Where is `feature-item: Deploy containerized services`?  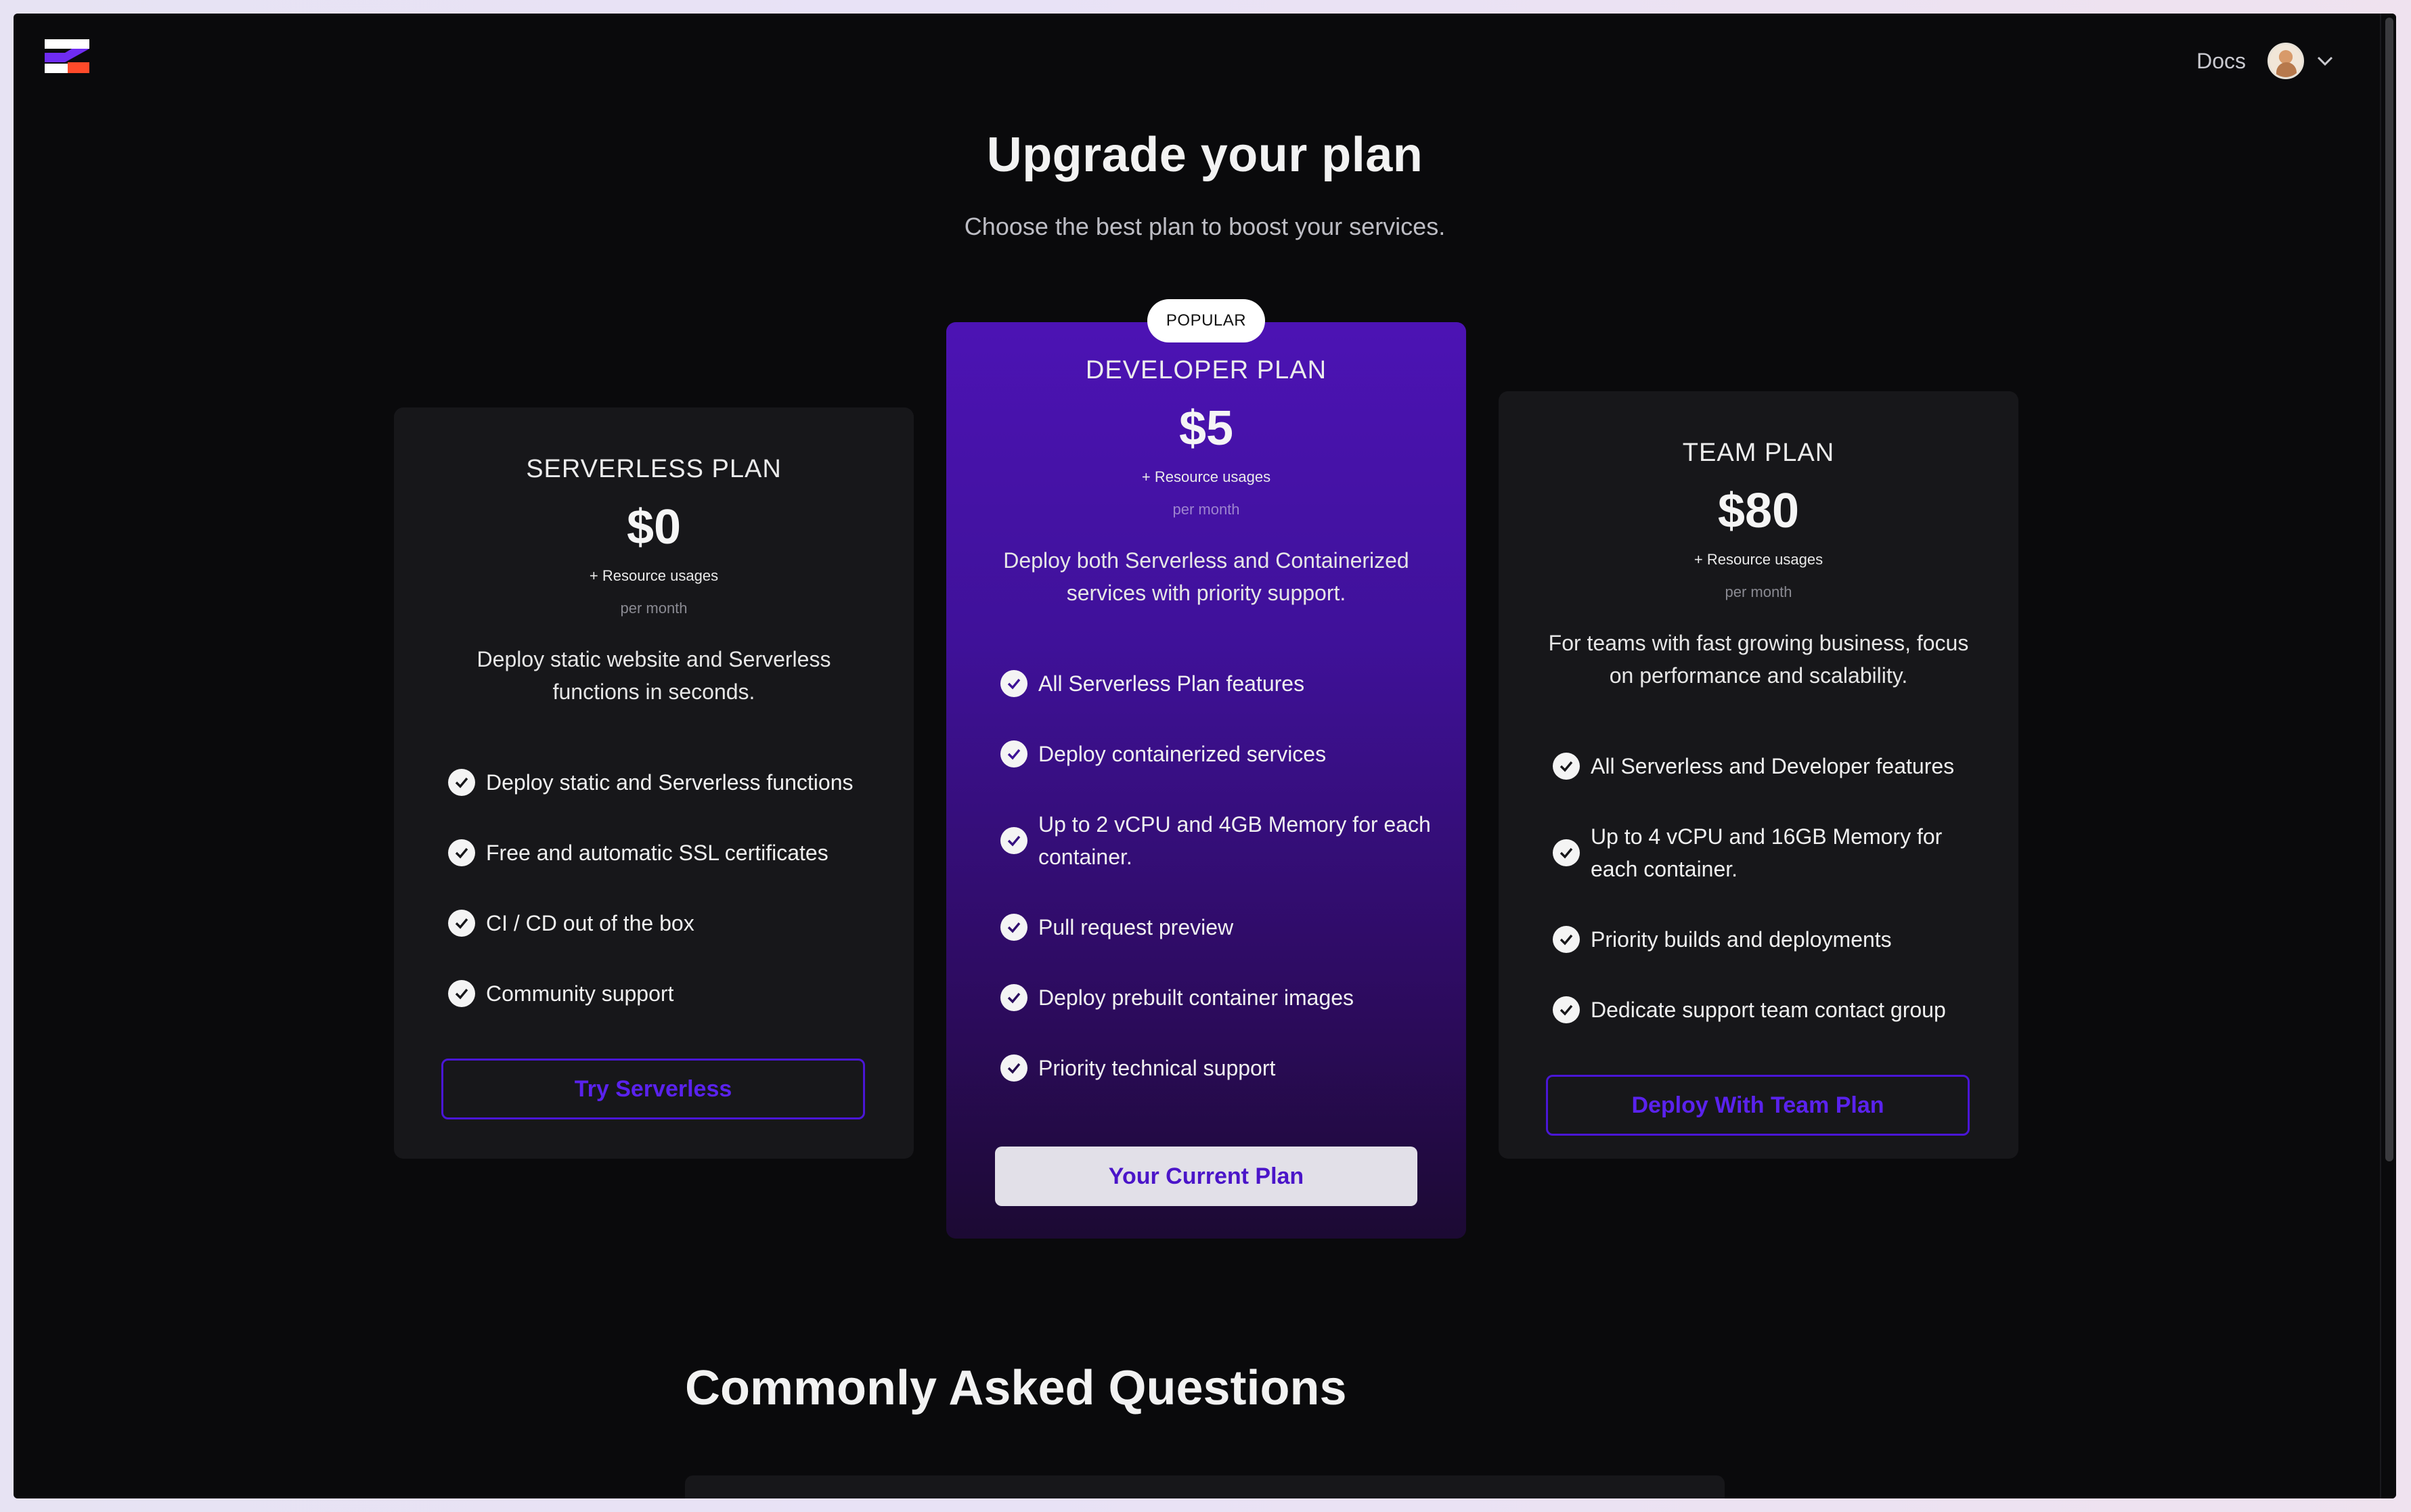 feature-item: Deploy containerized services is located at coordinates (1216, 754).